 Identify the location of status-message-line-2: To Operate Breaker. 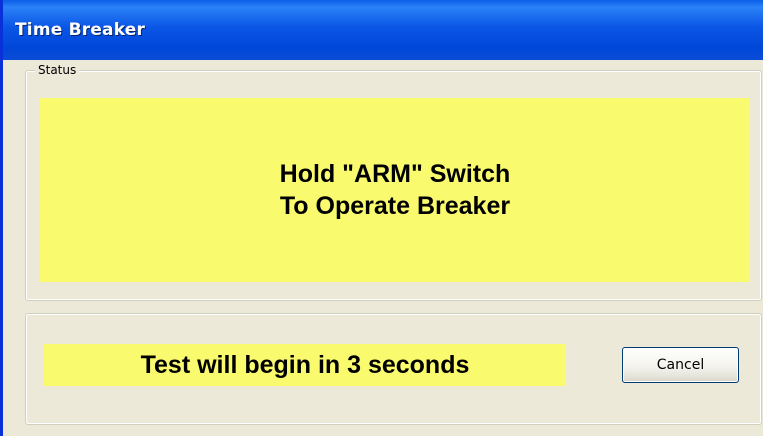
(395, 206).